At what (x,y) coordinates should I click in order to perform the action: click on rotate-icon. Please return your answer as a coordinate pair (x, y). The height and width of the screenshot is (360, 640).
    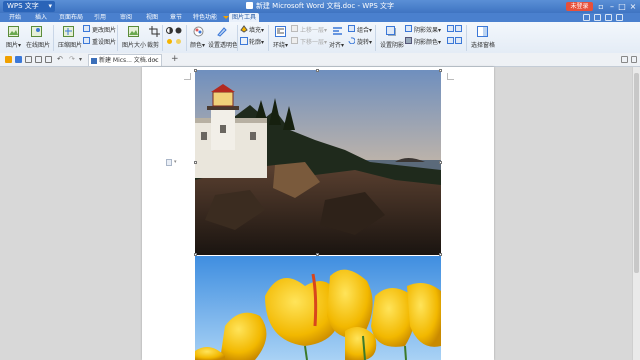
    Looking at the image, I should click on (351, 40).